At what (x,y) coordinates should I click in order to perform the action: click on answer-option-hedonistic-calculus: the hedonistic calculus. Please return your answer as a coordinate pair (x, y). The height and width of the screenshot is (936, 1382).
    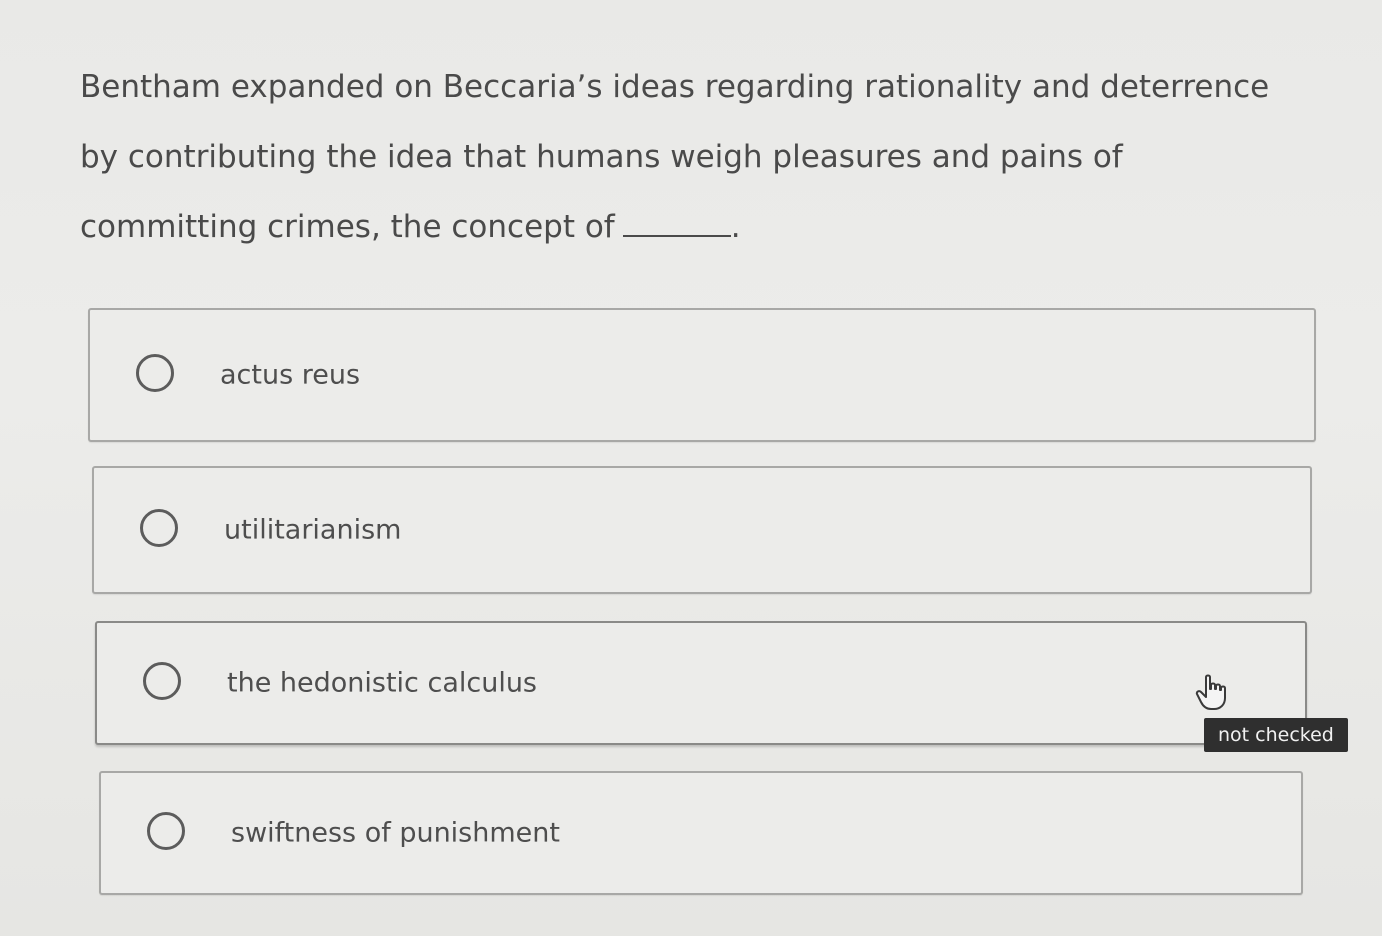
    Looking at the image, I should click on (701, 683).